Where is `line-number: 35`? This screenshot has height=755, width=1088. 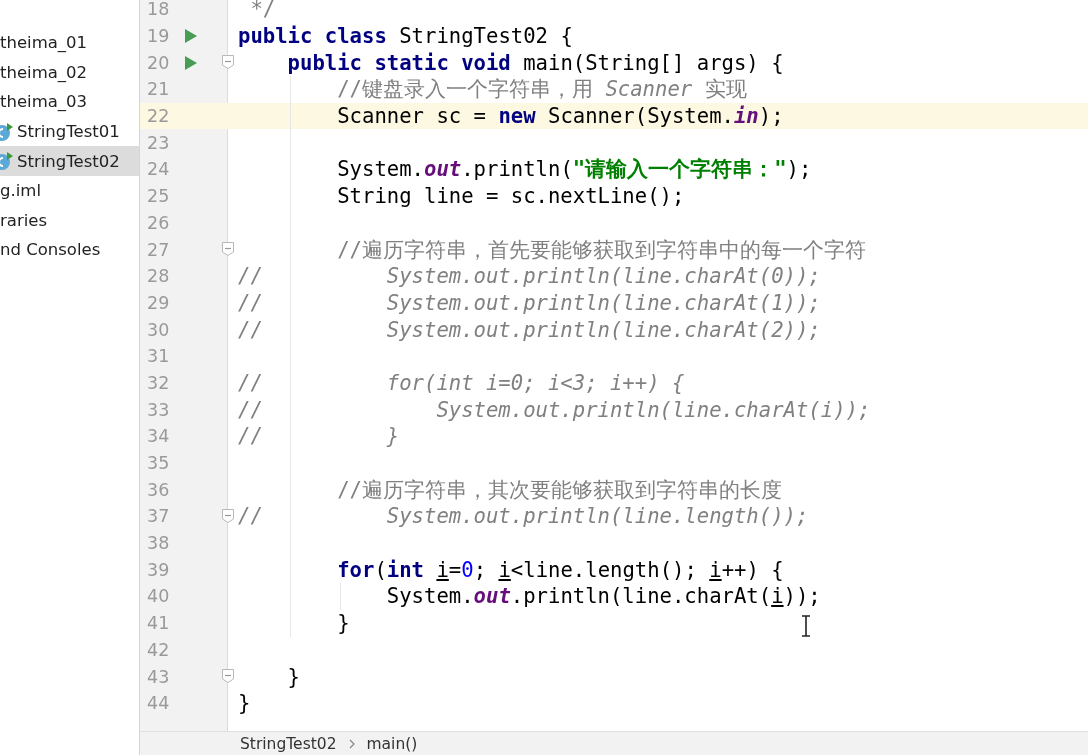 line-number: 35 is located at coordinates (159, 463).